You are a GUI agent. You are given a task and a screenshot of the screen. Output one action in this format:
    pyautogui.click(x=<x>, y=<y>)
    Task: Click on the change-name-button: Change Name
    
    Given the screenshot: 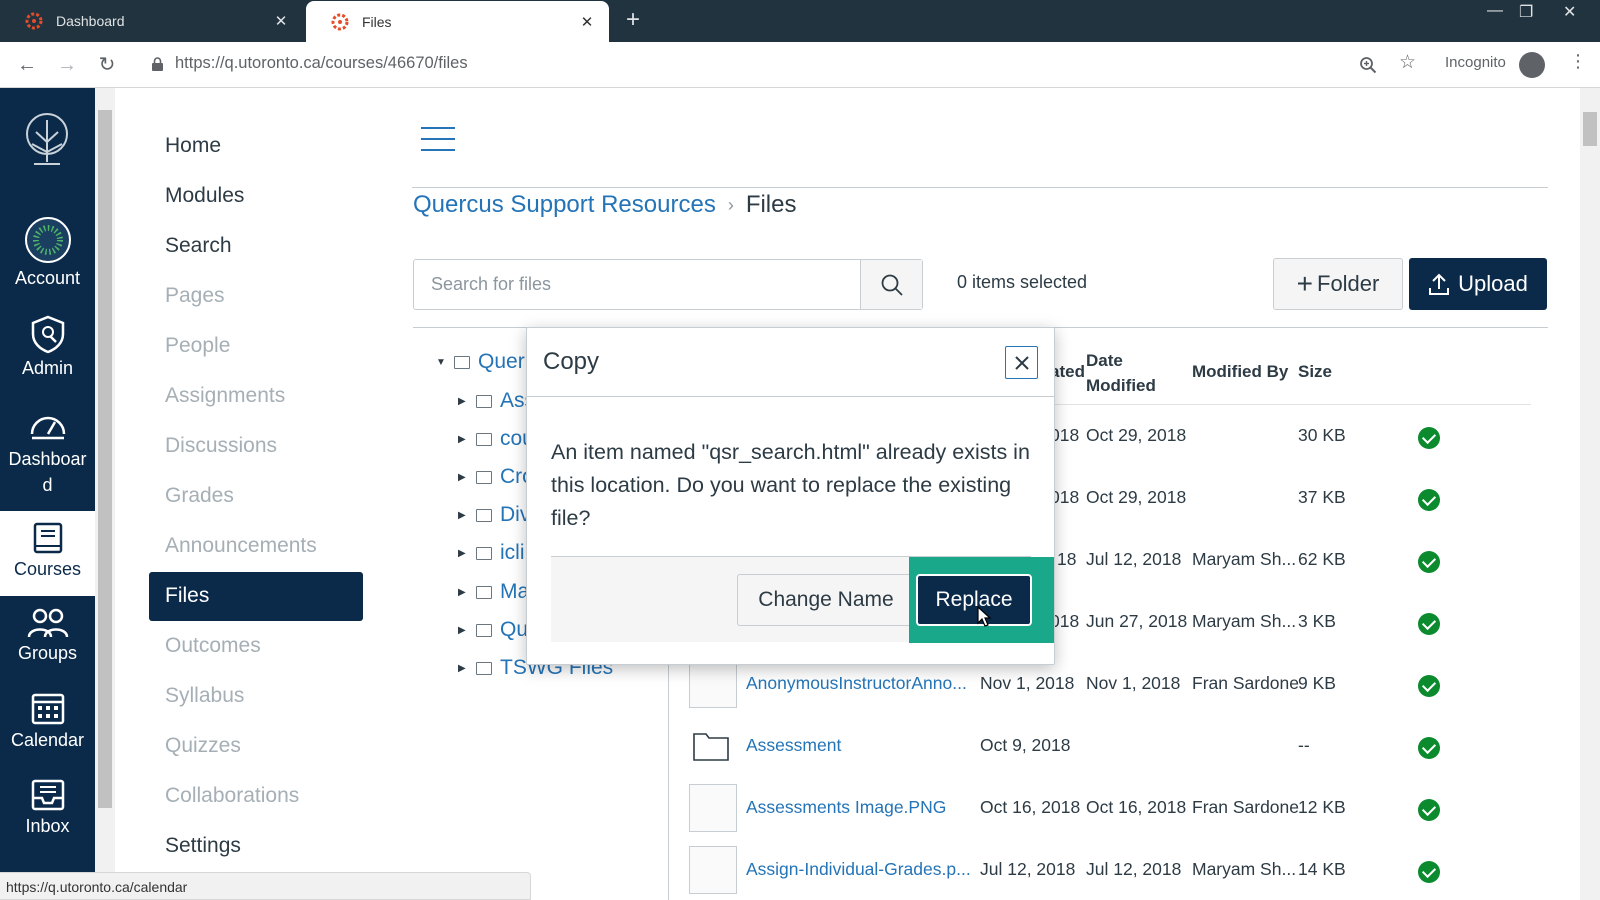 What is the action you would take?
    pyautogui.click(x=826, y=600)
    